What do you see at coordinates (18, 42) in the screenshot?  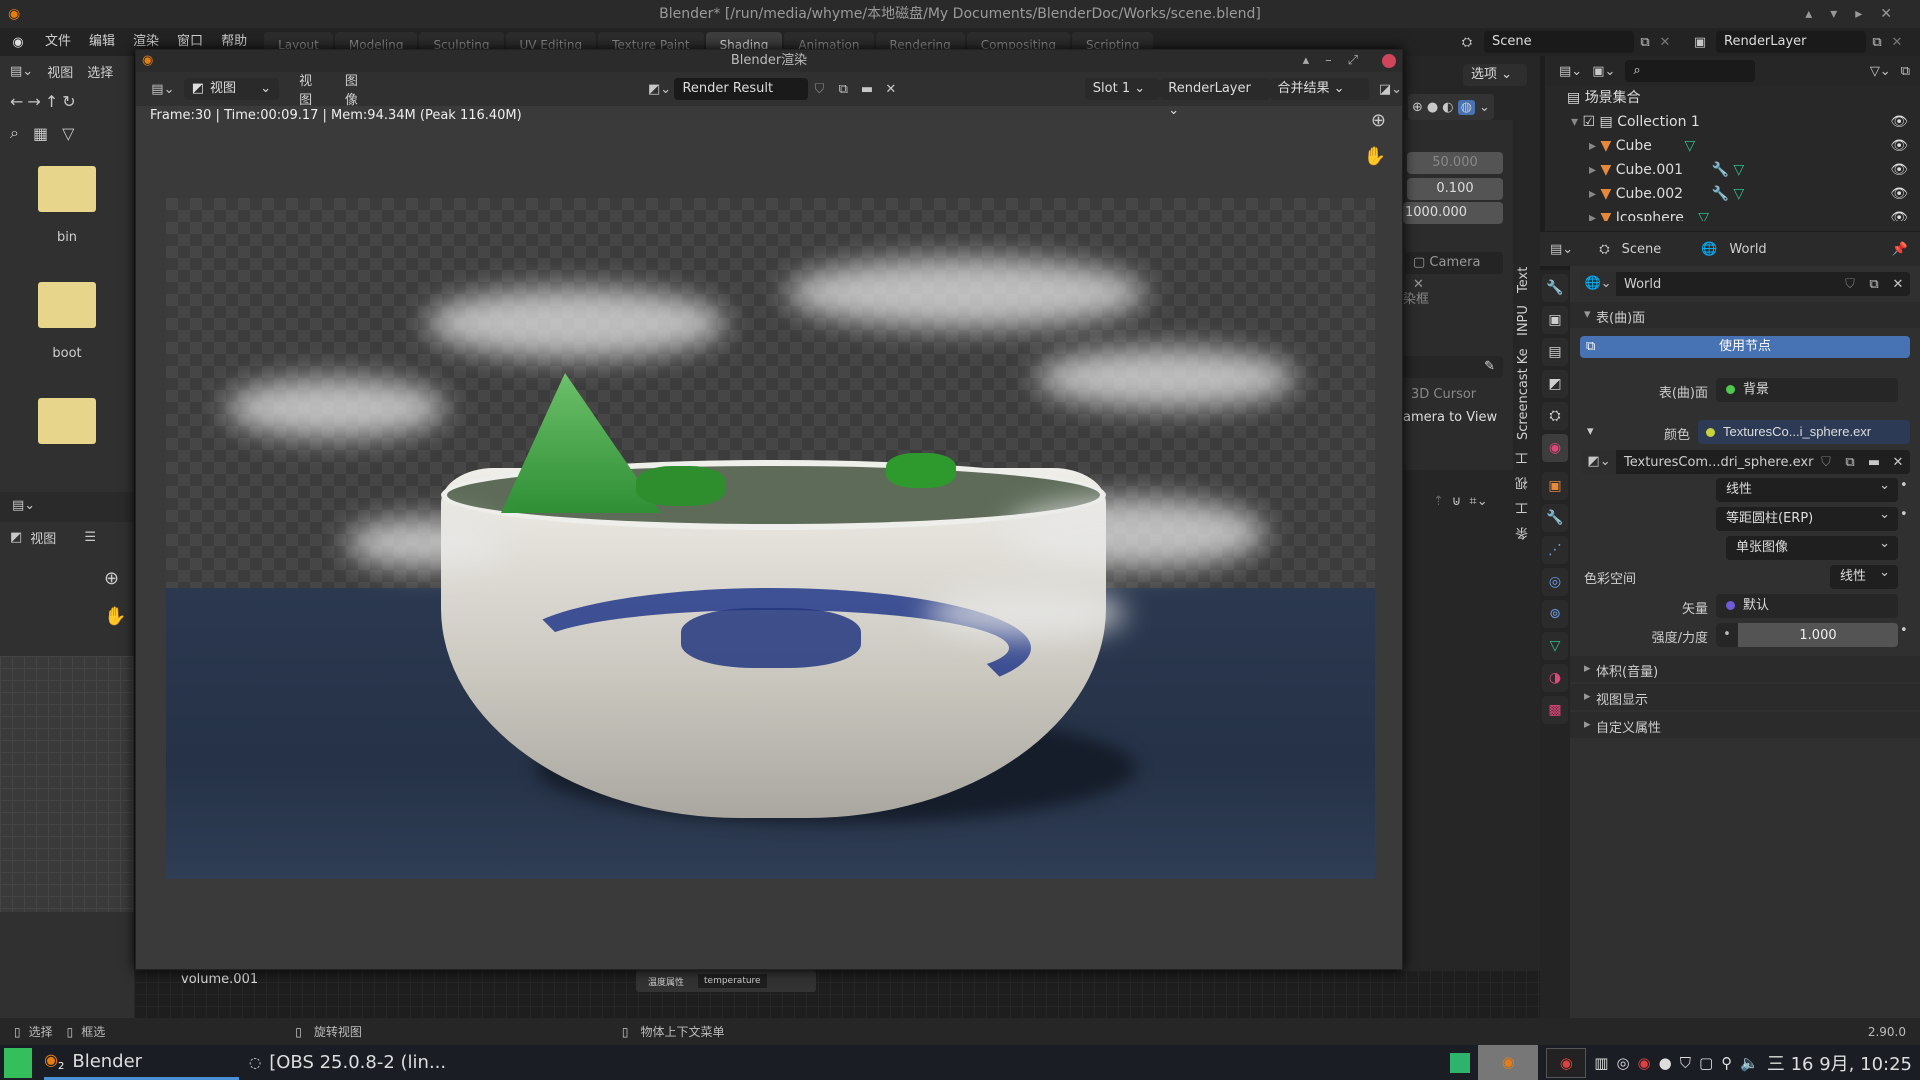 I see `blender-menu-icon: ◉` at bounding box center [18, 42].